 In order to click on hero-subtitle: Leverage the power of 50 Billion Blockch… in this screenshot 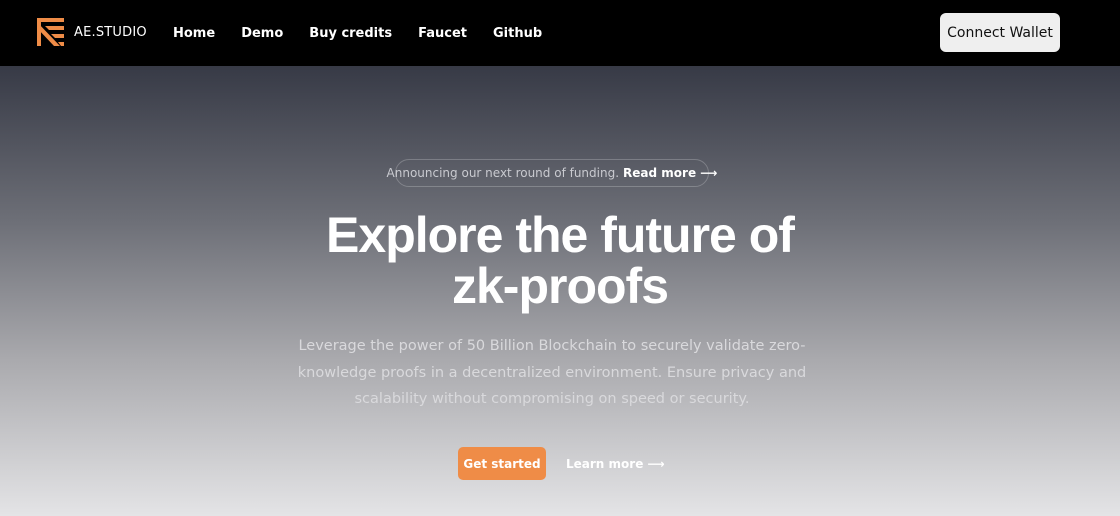, I will do `click(552, 372)`.